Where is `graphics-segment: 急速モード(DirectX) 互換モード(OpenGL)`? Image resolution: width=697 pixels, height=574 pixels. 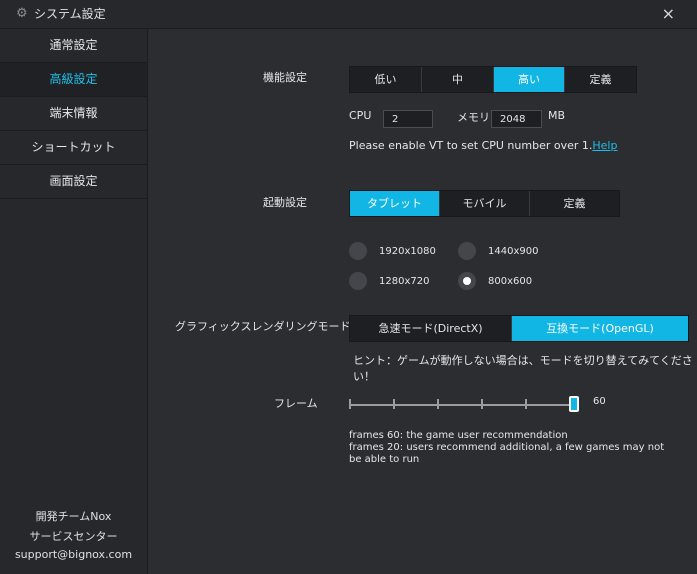
graphics-segment: 急速モード(DirectX) 互換モード(OpenGL) is located at coordinates (519, 328).